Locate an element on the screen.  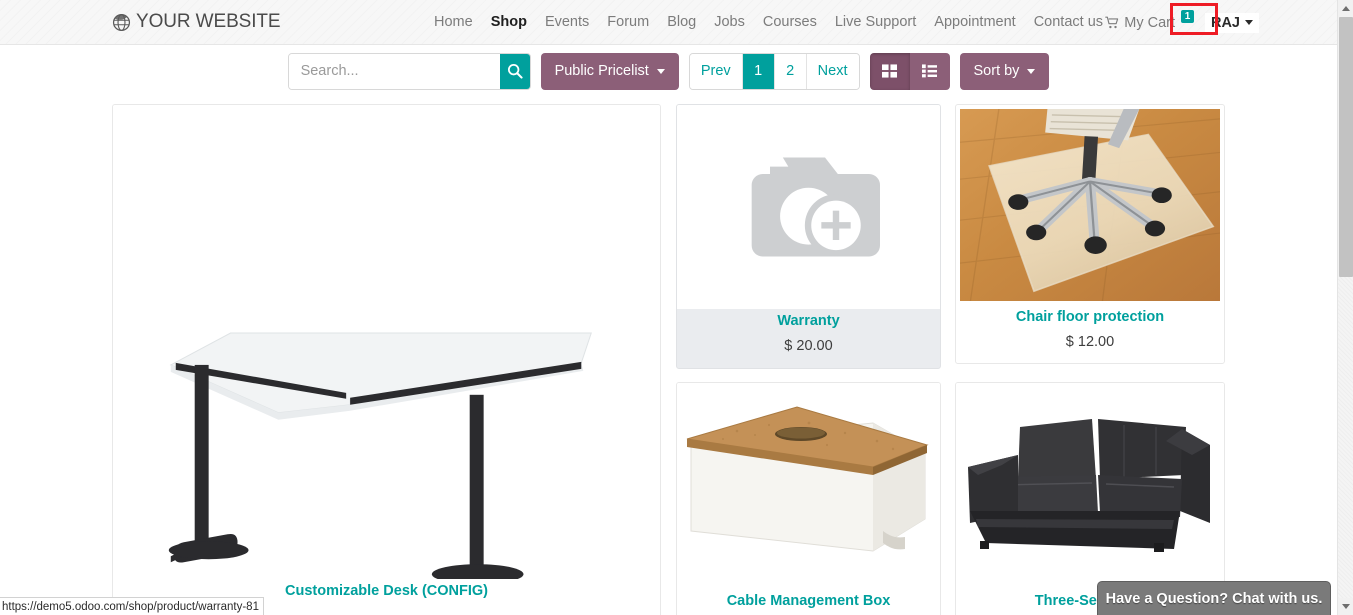
globe-icon is located at coordinates (121, 22).